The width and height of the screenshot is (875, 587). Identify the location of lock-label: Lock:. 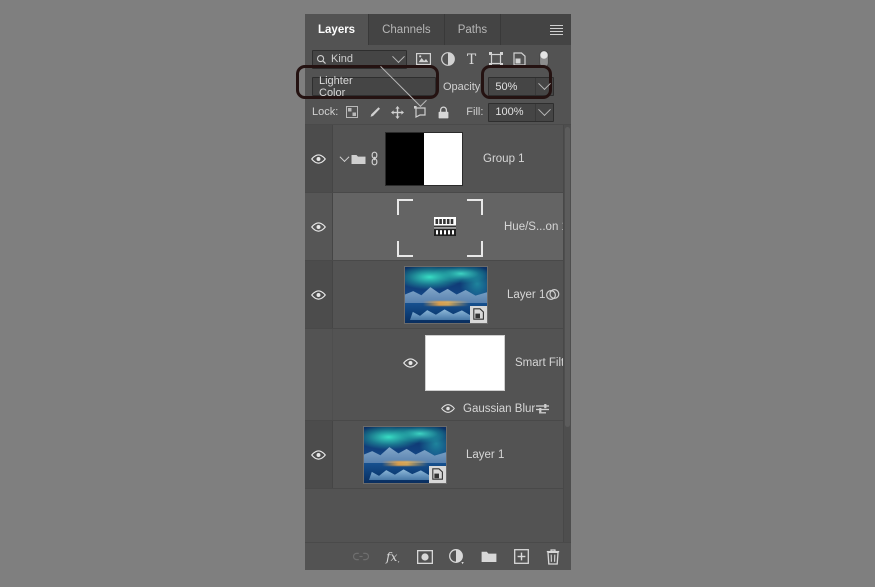
(325, 112).